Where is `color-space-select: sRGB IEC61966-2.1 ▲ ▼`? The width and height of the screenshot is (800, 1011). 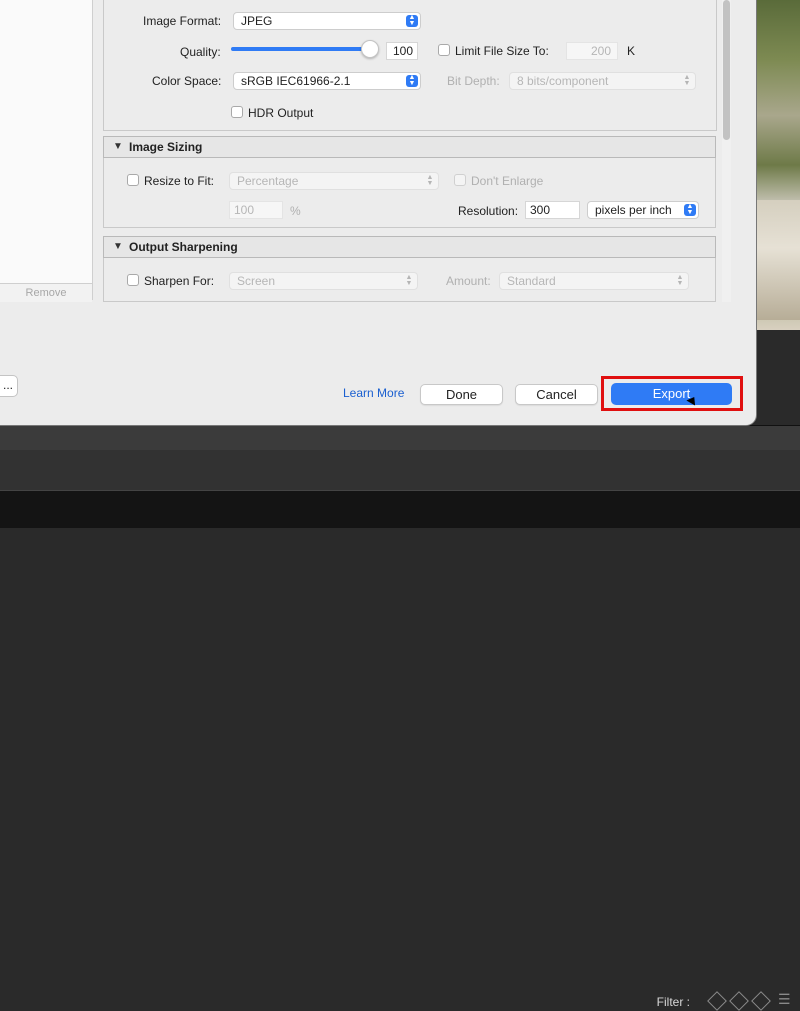 color-space-select: sRGB IEC61966-2.1 ▲ ▼ is located at coordinates (327, 81).